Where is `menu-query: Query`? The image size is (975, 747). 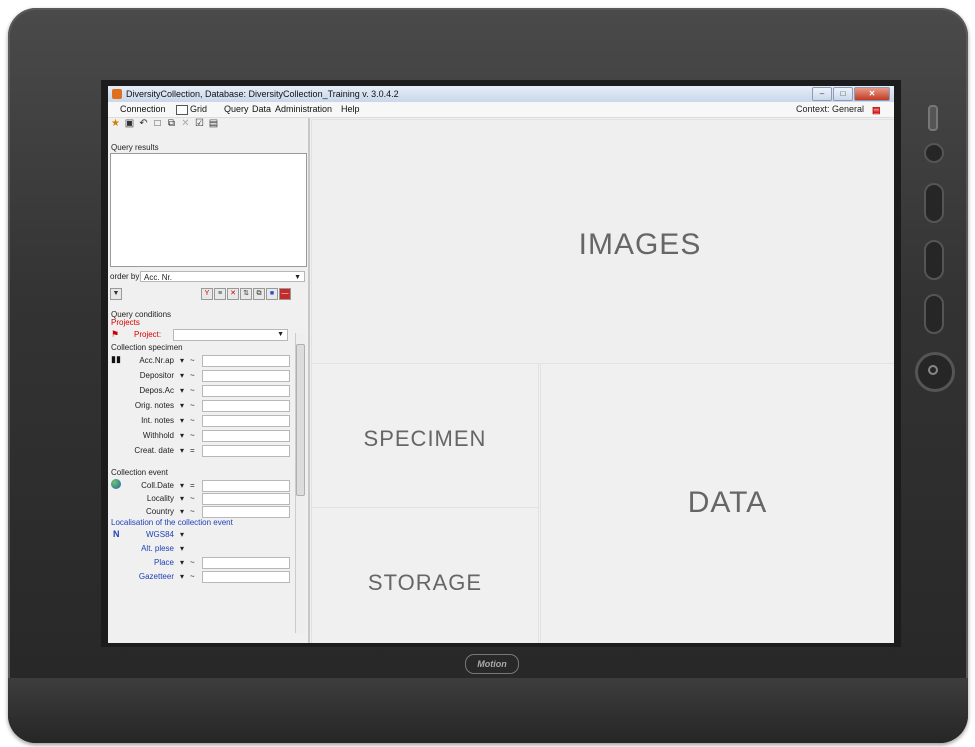
menu-query: Query is located at coordinates (236, 109).